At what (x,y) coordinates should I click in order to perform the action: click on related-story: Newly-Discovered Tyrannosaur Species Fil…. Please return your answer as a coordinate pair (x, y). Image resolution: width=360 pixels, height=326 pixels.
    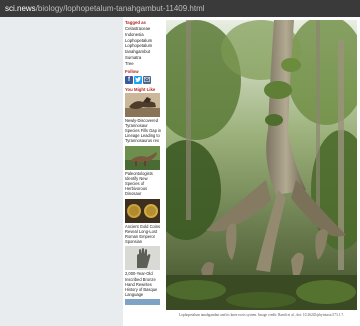
    Looking at the image, I should click on (144, 118).